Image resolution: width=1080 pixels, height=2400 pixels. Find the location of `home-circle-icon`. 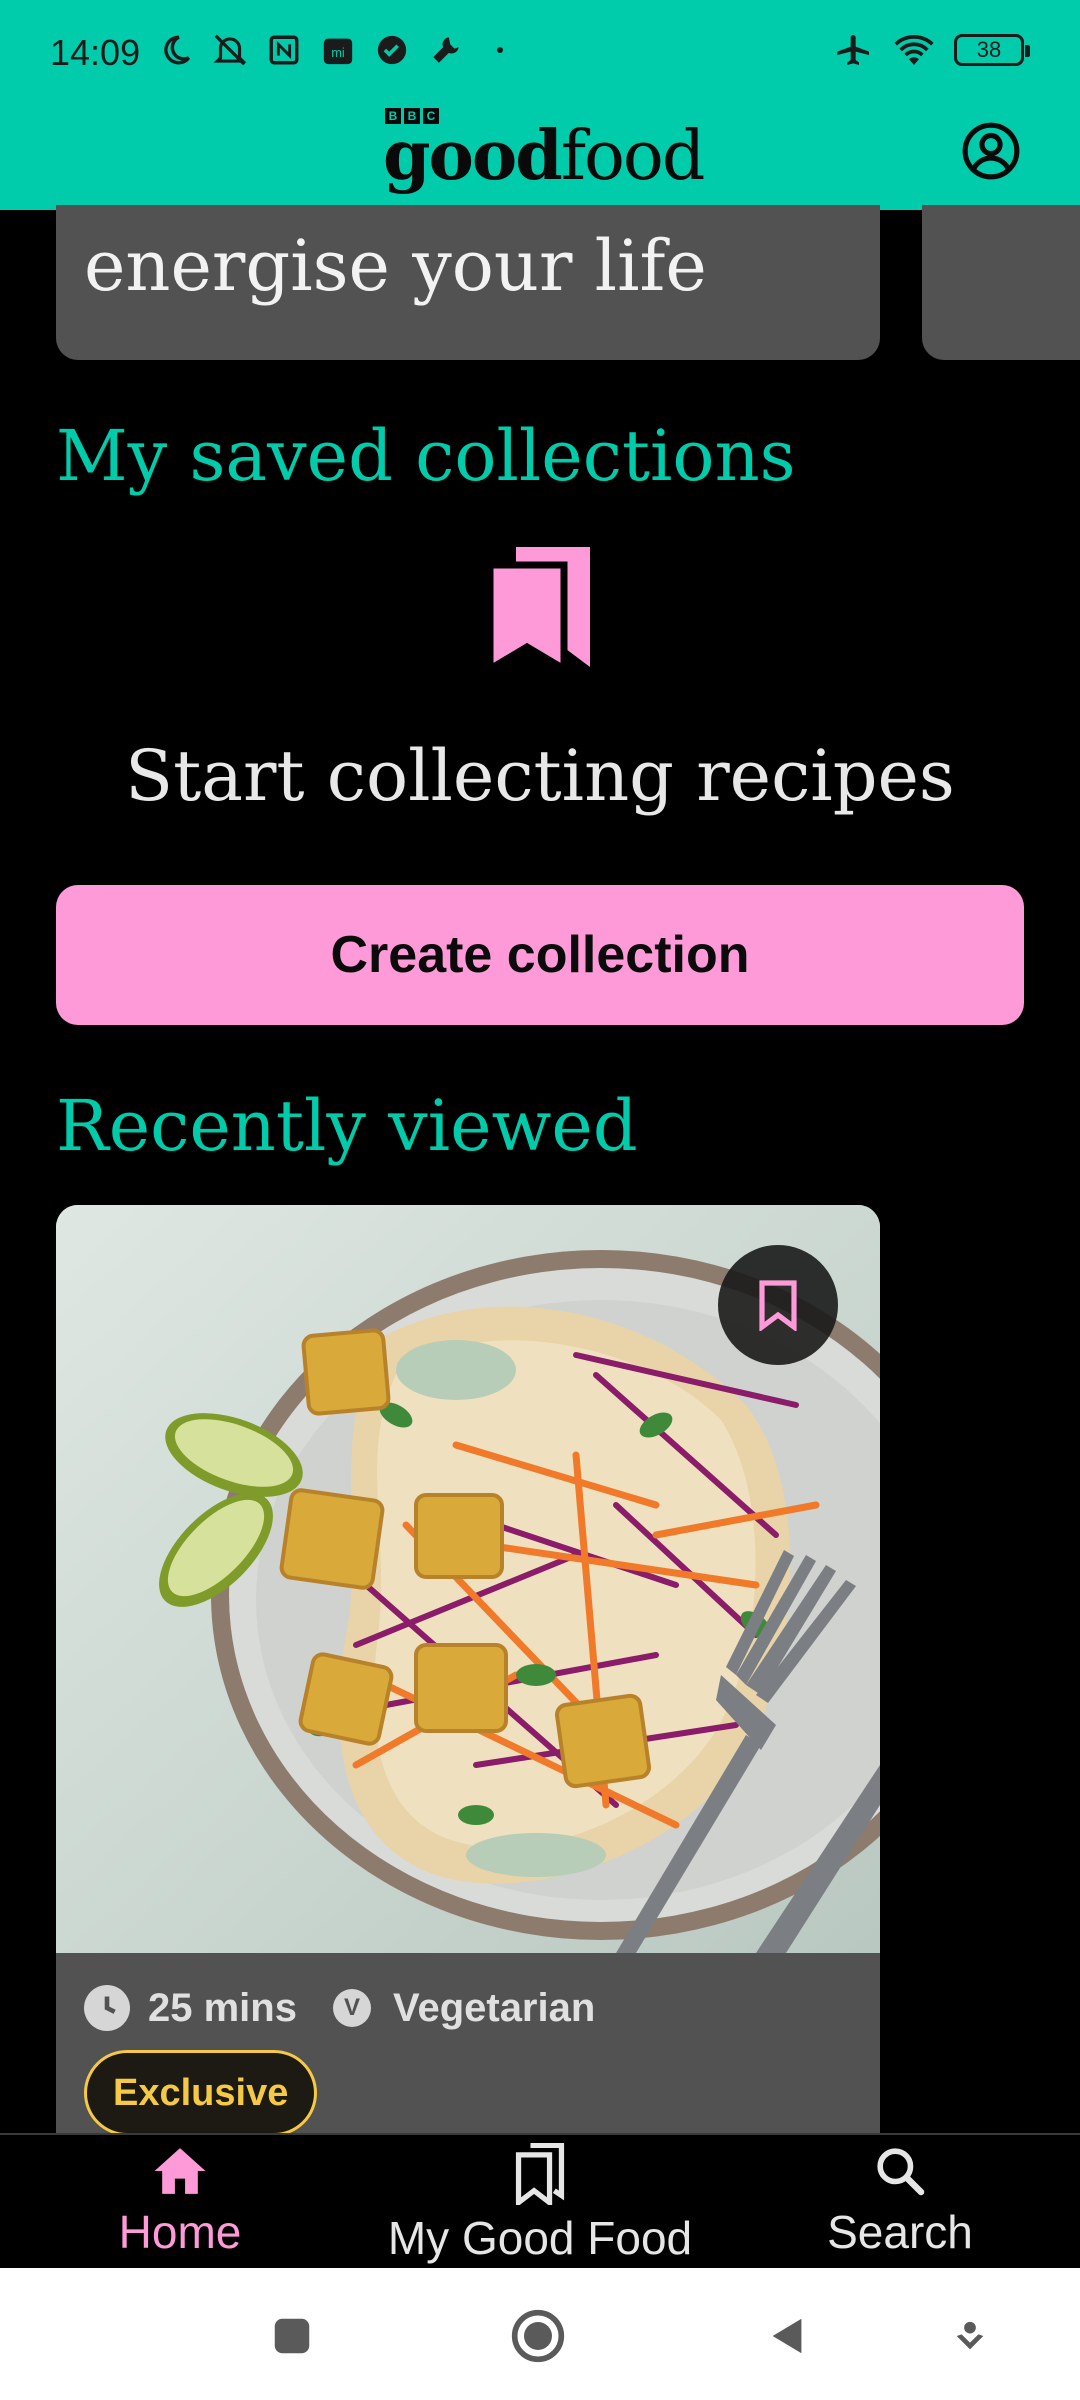

home-circle-icon is located at coordinates (538, 2336).